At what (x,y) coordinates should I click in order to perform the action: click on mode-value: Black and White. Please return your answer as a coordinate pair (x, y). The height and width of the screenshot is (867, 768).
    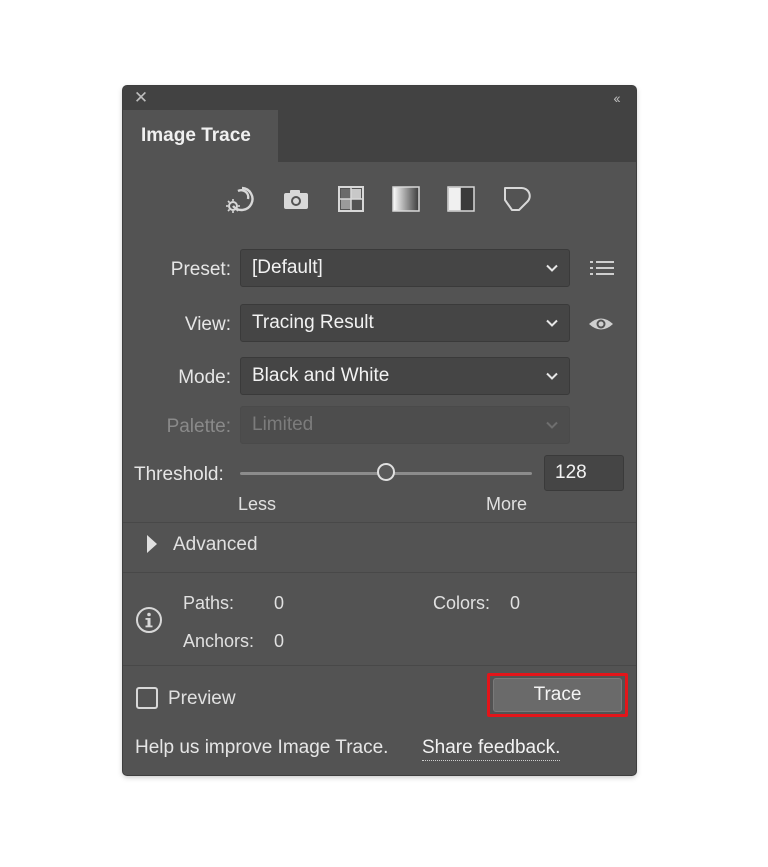
    Looking at the image, I should click on (321, 375).